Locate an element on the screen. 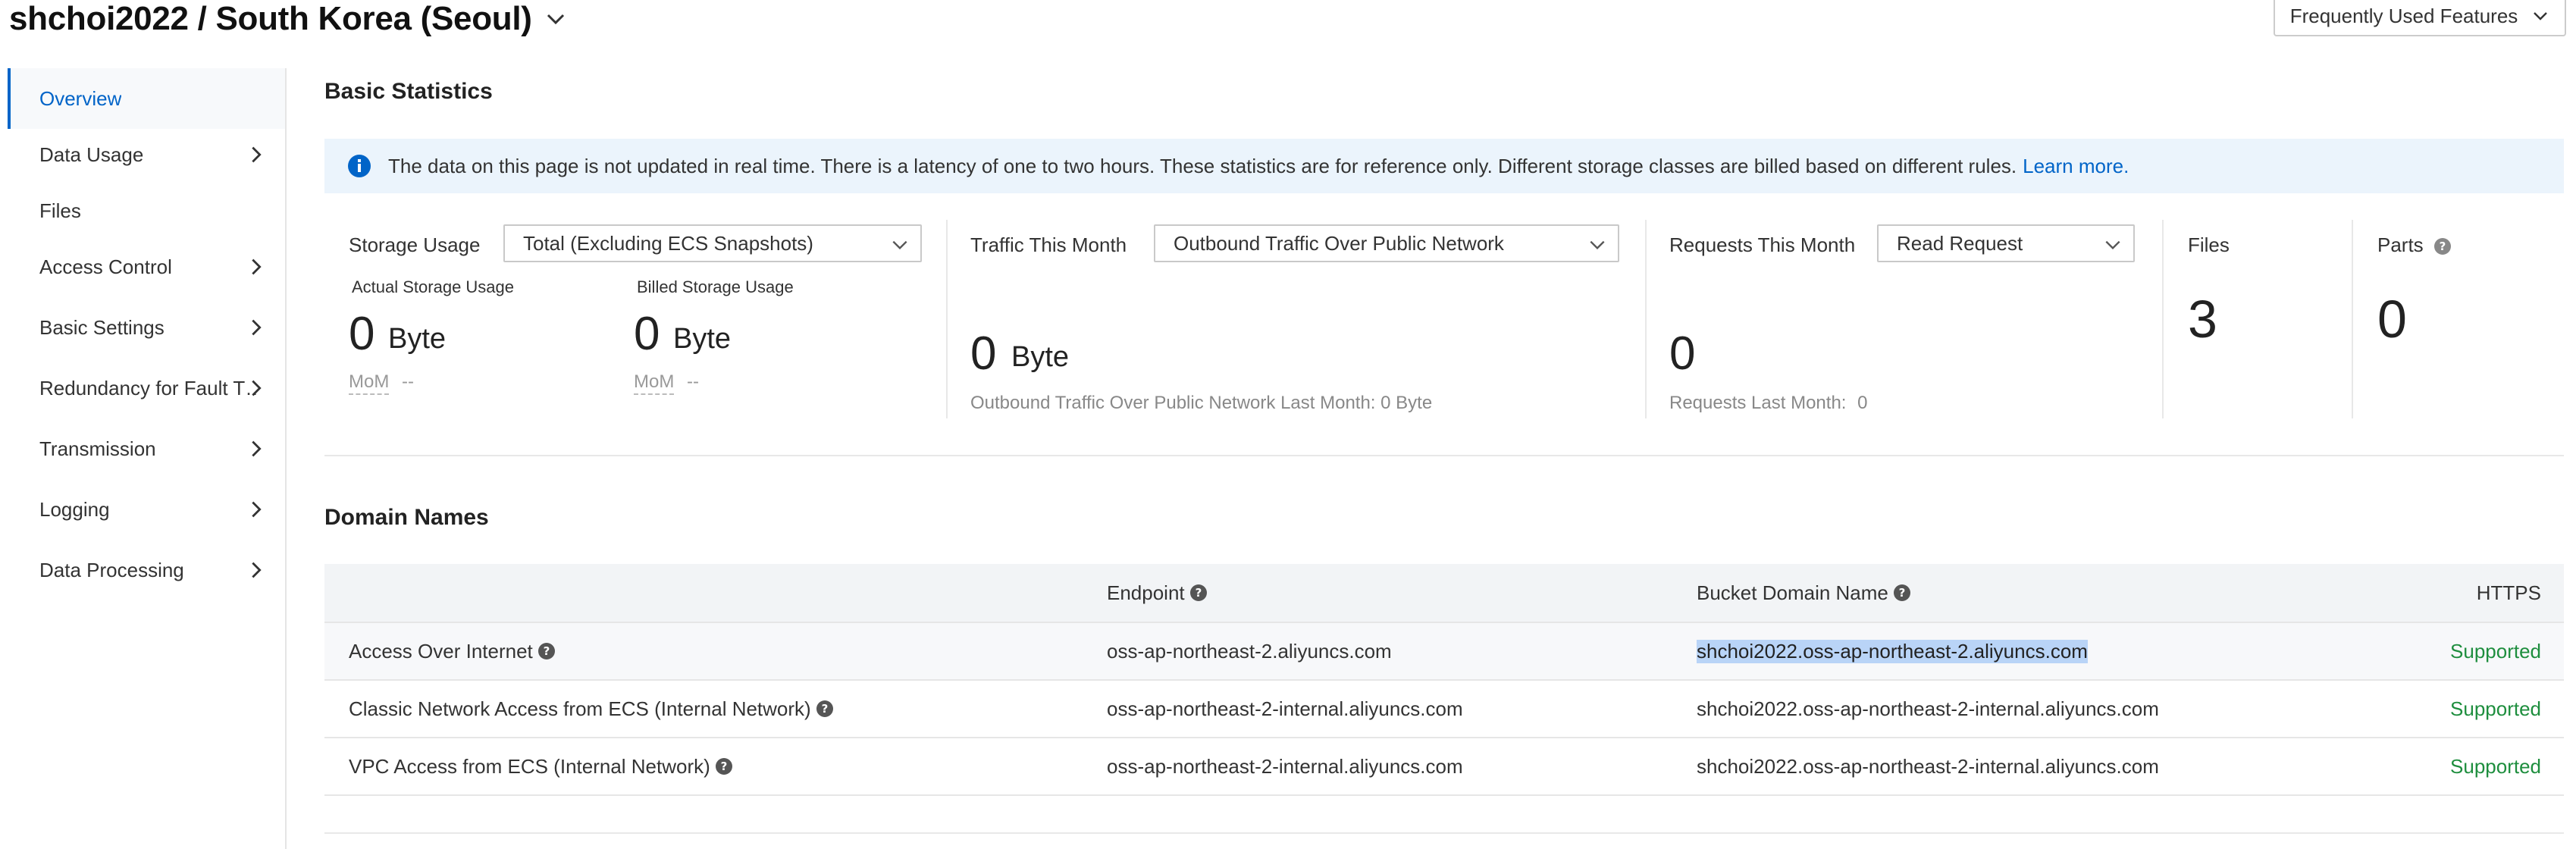 Image resolution: width=2576 pixels, height=849 pixels. sidebar-item-label: Basic Settings is located at coordinates (102, 327).